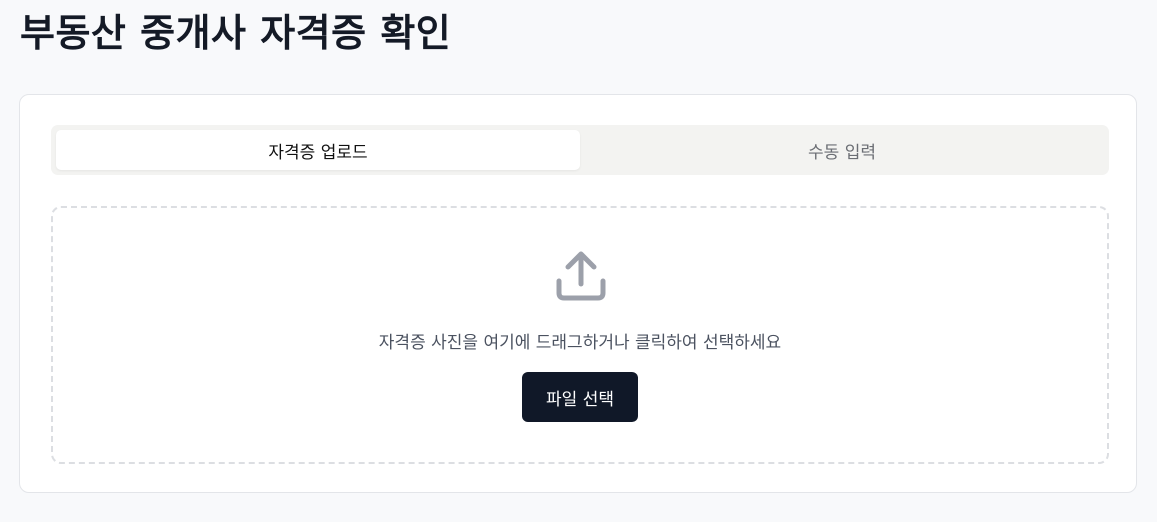 The image size is (1157, 522). Describe the element at coordinates (318, 150) in the screenshot. I see `tab-license-upload: 자격증 업로드` at that location.